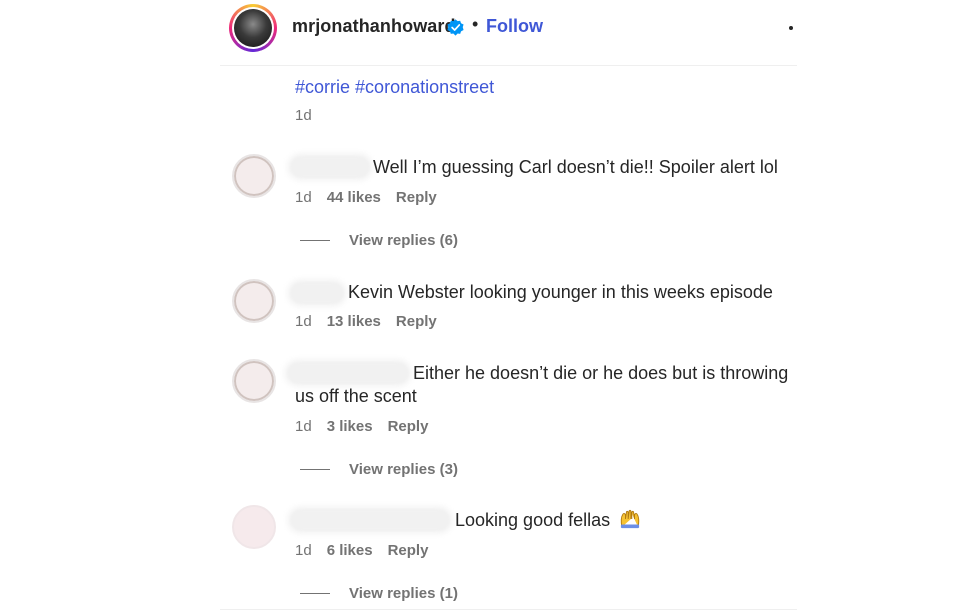 This screenshot has width=980, height=613. Describe the element at coordinates (350, 550) in the screenshot. I see `comment-likes: 6 likes` at that location.